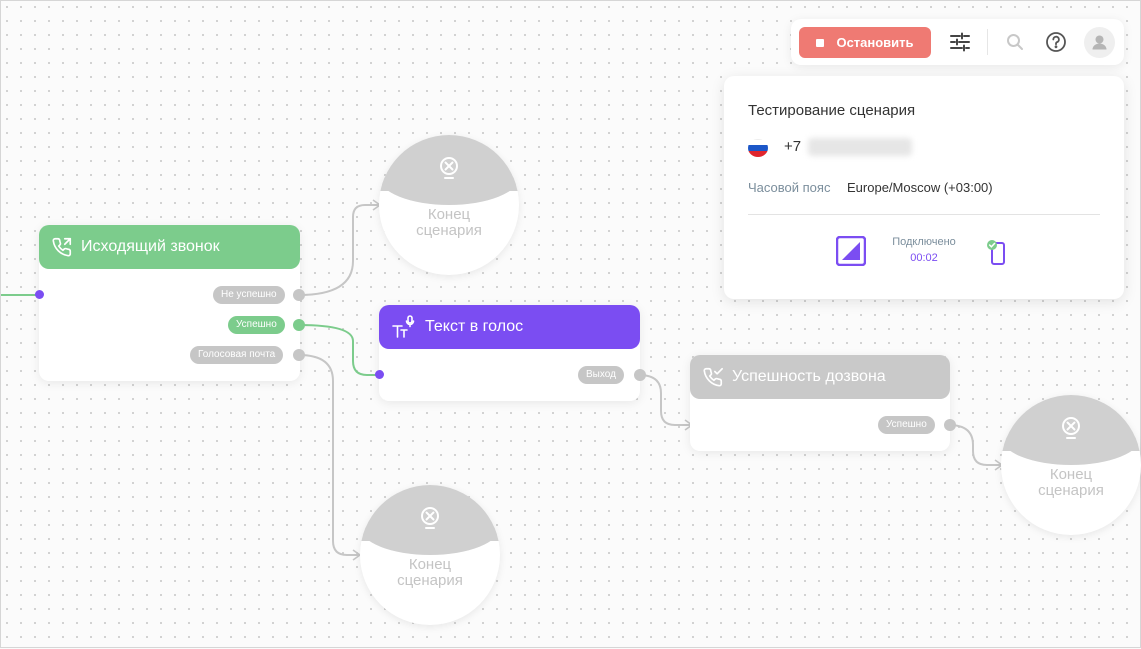 The width and height of the screenshot is (1141, 649). What do you see at coordinates (299, 295) in the screenshot?
I see `output-port-fail` at bounding box center [299, 295].